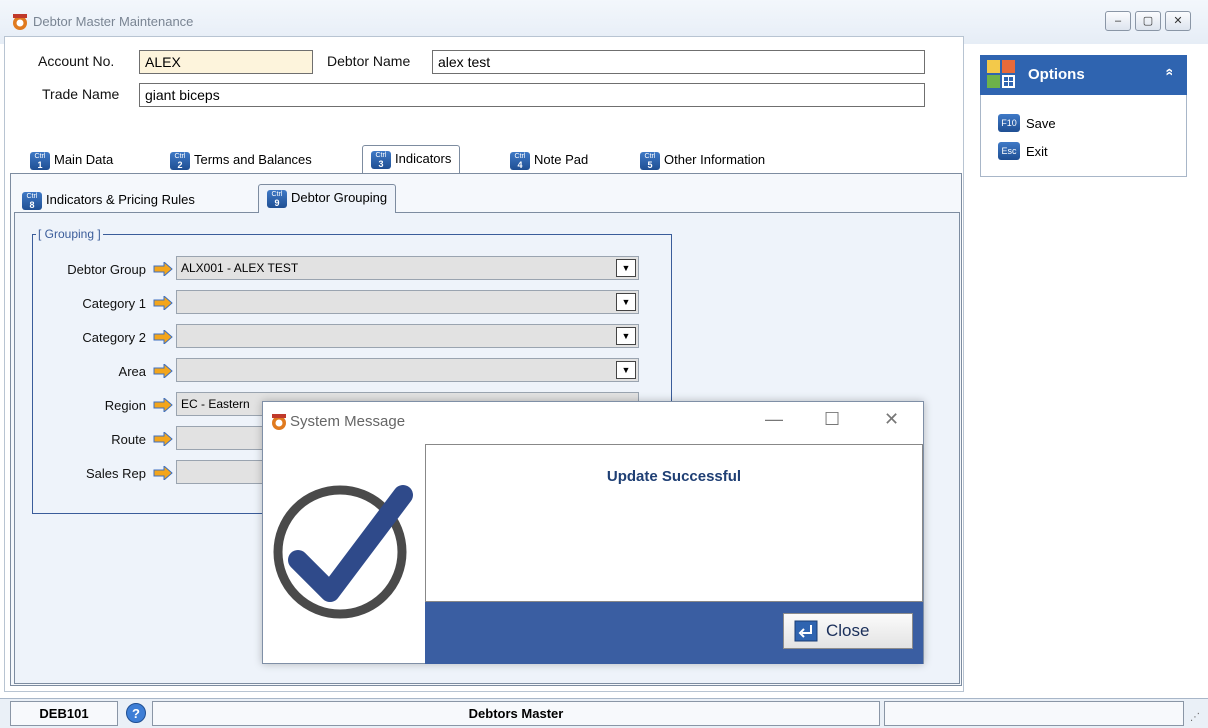 This screenshot has height=728, width=1208. Describe the element at coordinates (74, 160) in the screenshot. I see `tab-main-data: Ctrl 1 Main Data` at that location.